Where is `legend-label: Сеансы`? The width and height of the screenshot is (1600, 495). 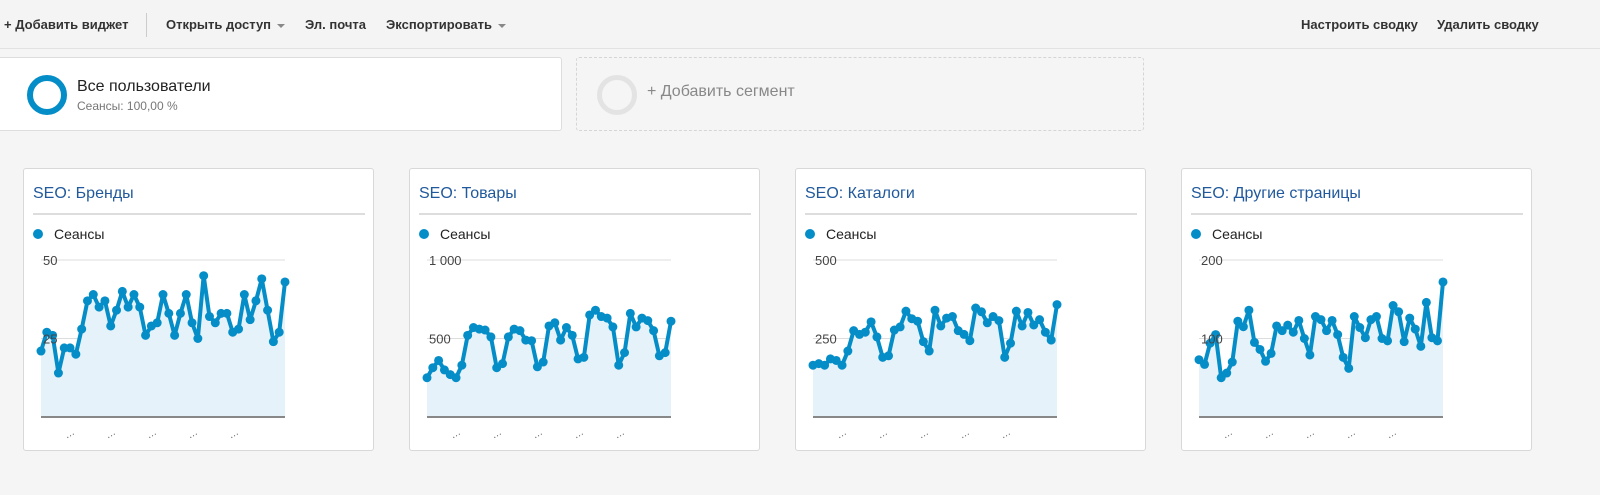 legend-label: Сеансы is located at coordinates (1237, 234).